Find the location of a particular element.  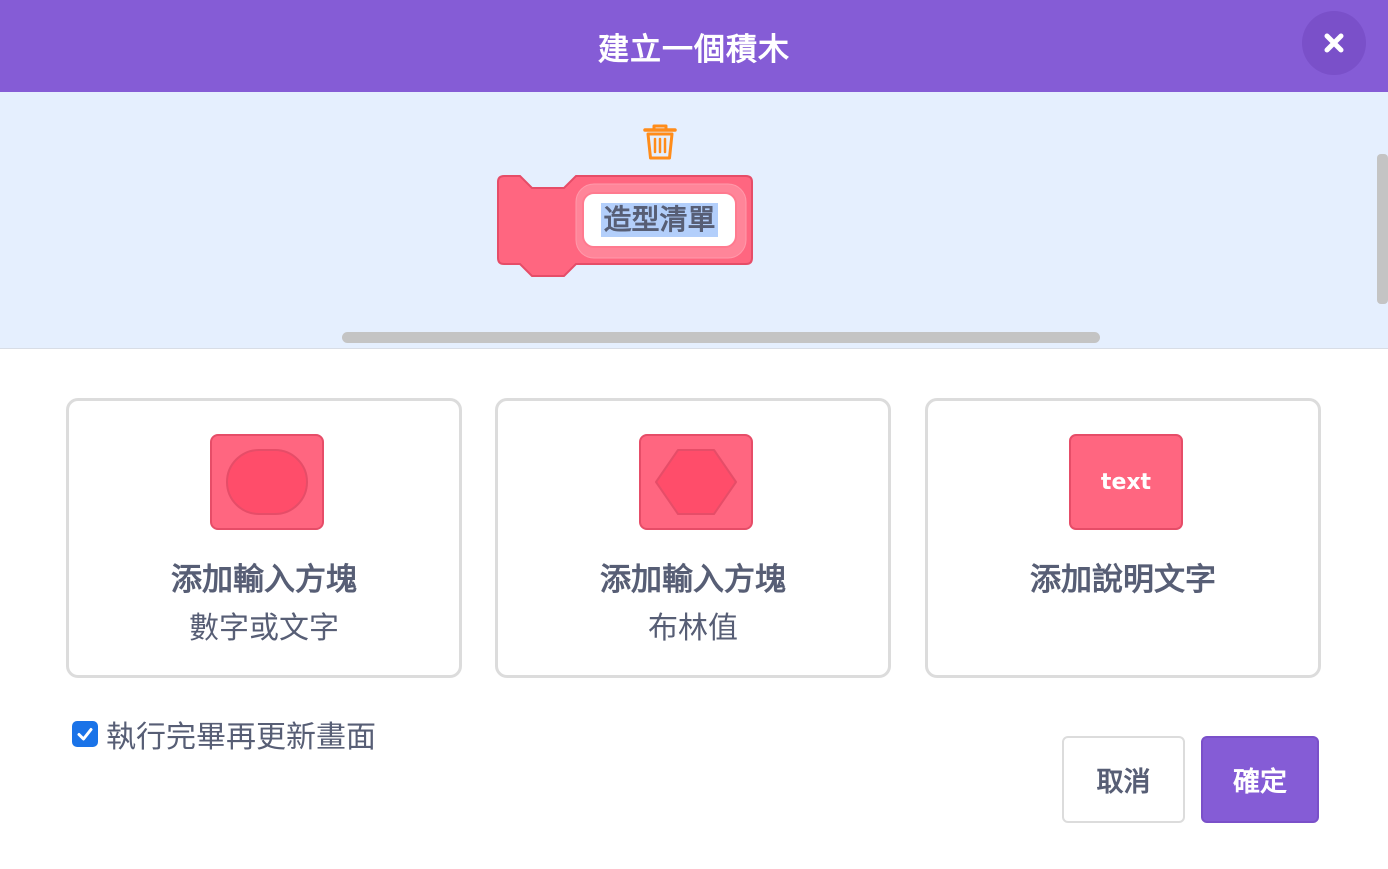

label-text-icon: text is located at coordinates (1126, 482).